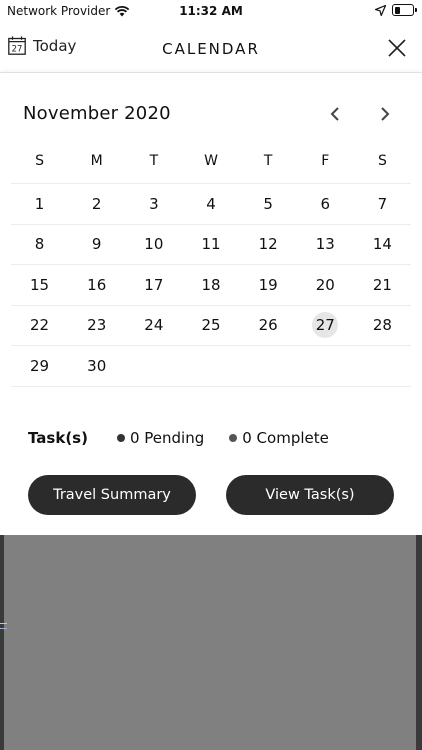 The width and height of the screenshot is (422, 750). What do you see at coordinates (153, 285) in the screenshot?
I see `day-cell: 17` at bounding box center [153, 285].